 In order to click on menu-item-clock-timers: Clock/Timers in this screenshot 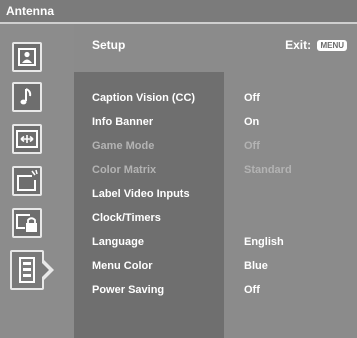, I will do `click(215, 219)`.